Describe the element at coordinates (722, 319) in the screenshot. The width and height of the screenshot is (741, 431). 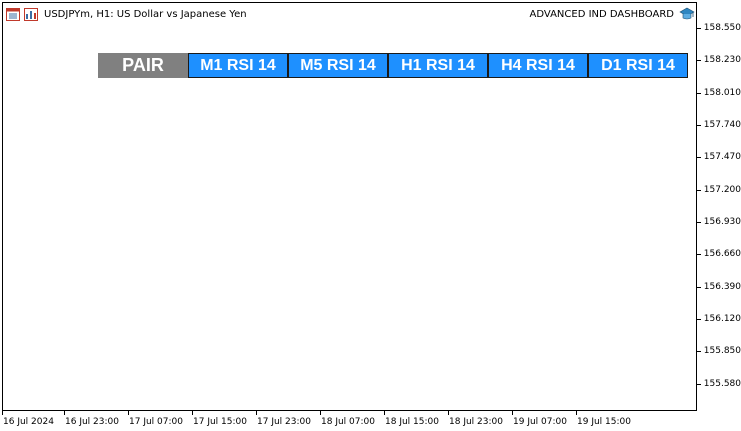
I see `price-tick-label: 156.120` at that location.